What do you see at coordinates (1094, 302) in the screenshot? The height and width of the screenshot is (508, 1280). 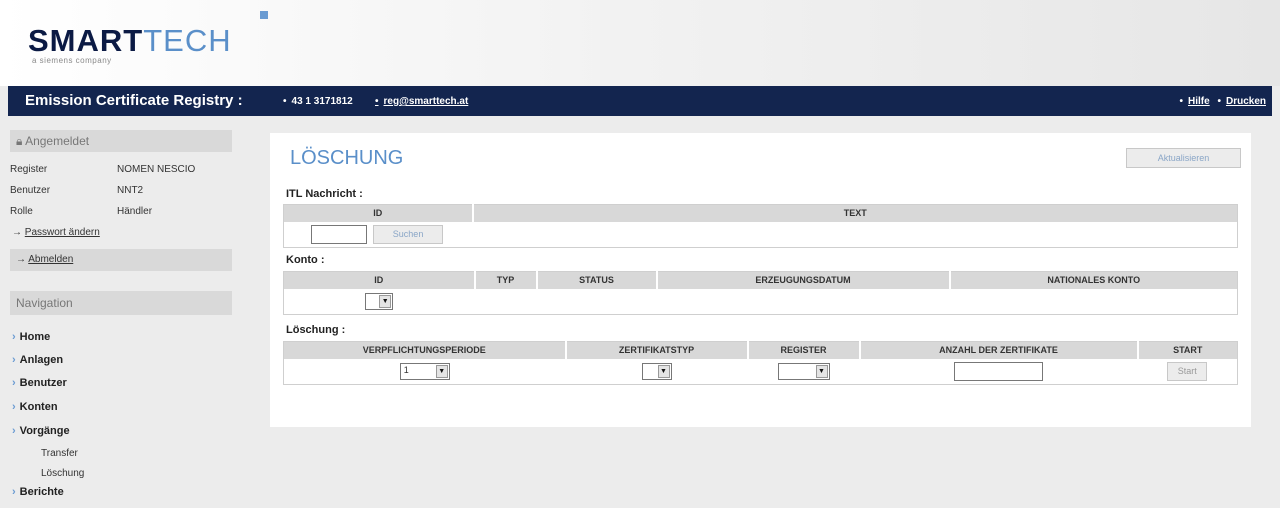 I see `konto-national-cell` at bounding box center [1094, 302].